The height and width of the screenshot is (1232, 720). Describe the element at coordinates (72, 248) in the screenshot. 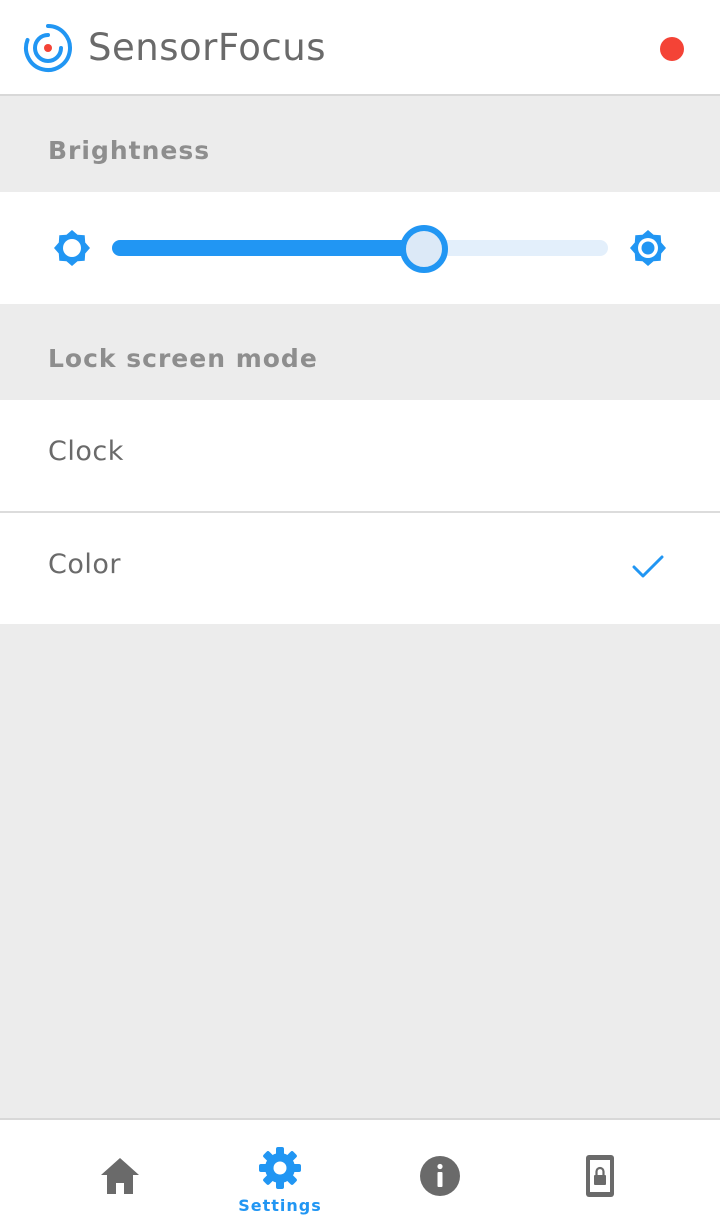

I see `brightness-low-icon` at that location.